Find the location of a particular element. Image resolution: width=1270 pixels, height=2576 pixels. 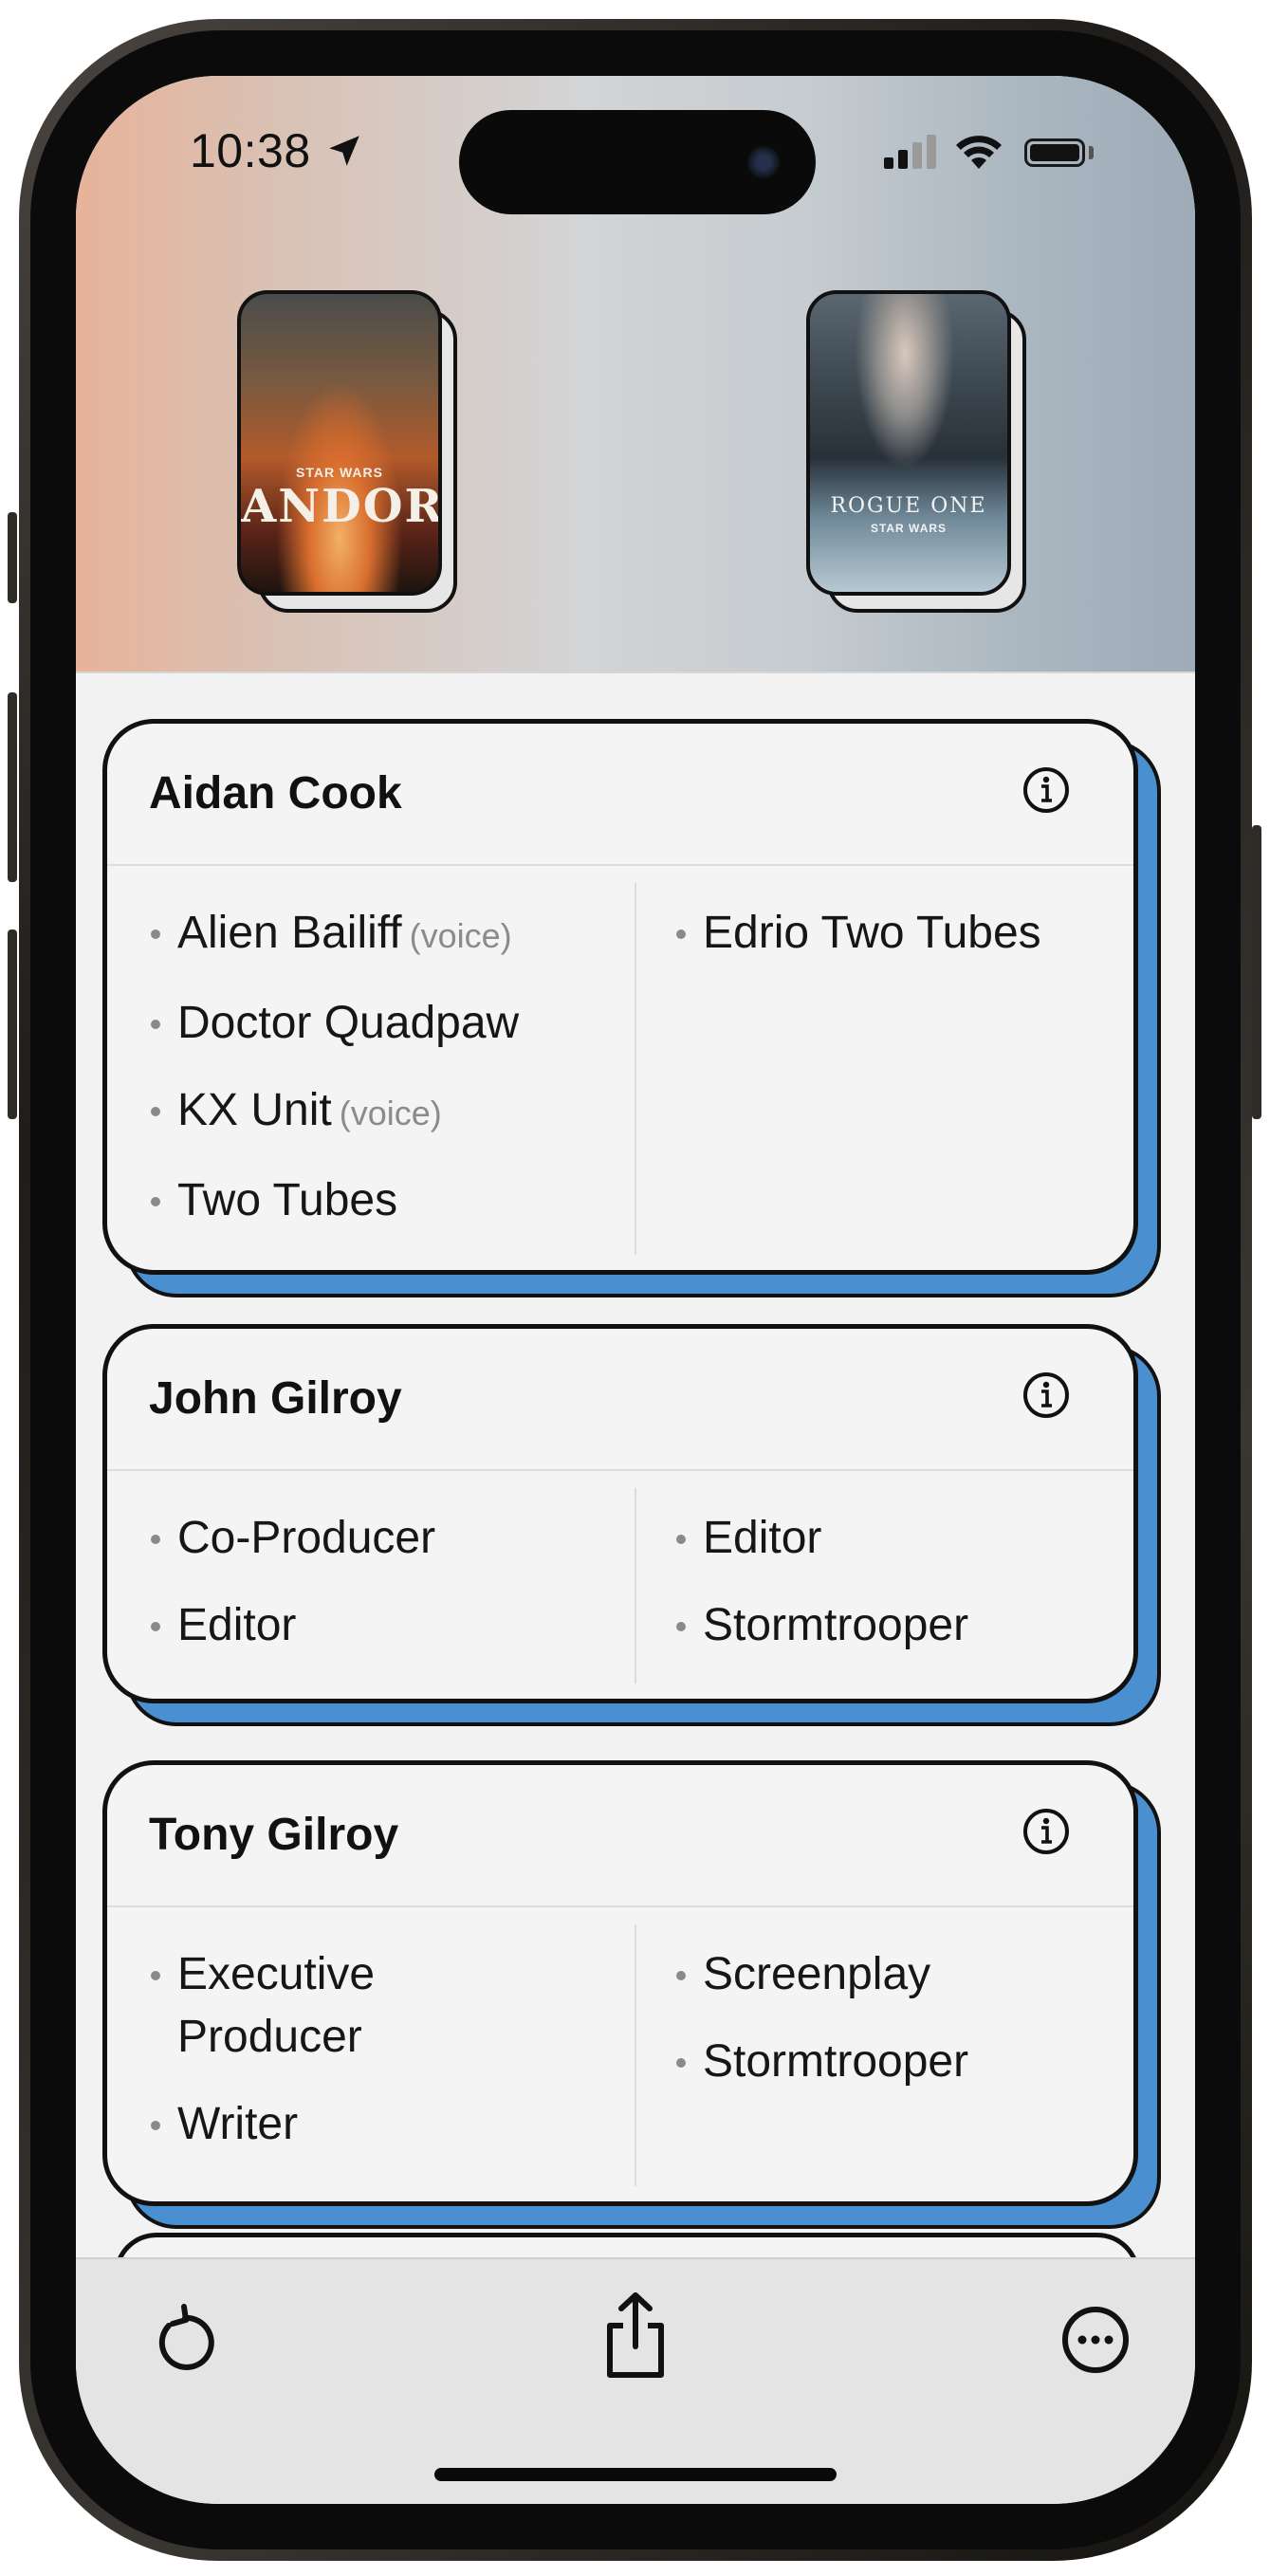

poster-andor: STAR WARS ANDOR is located at coordinates (347, 451).